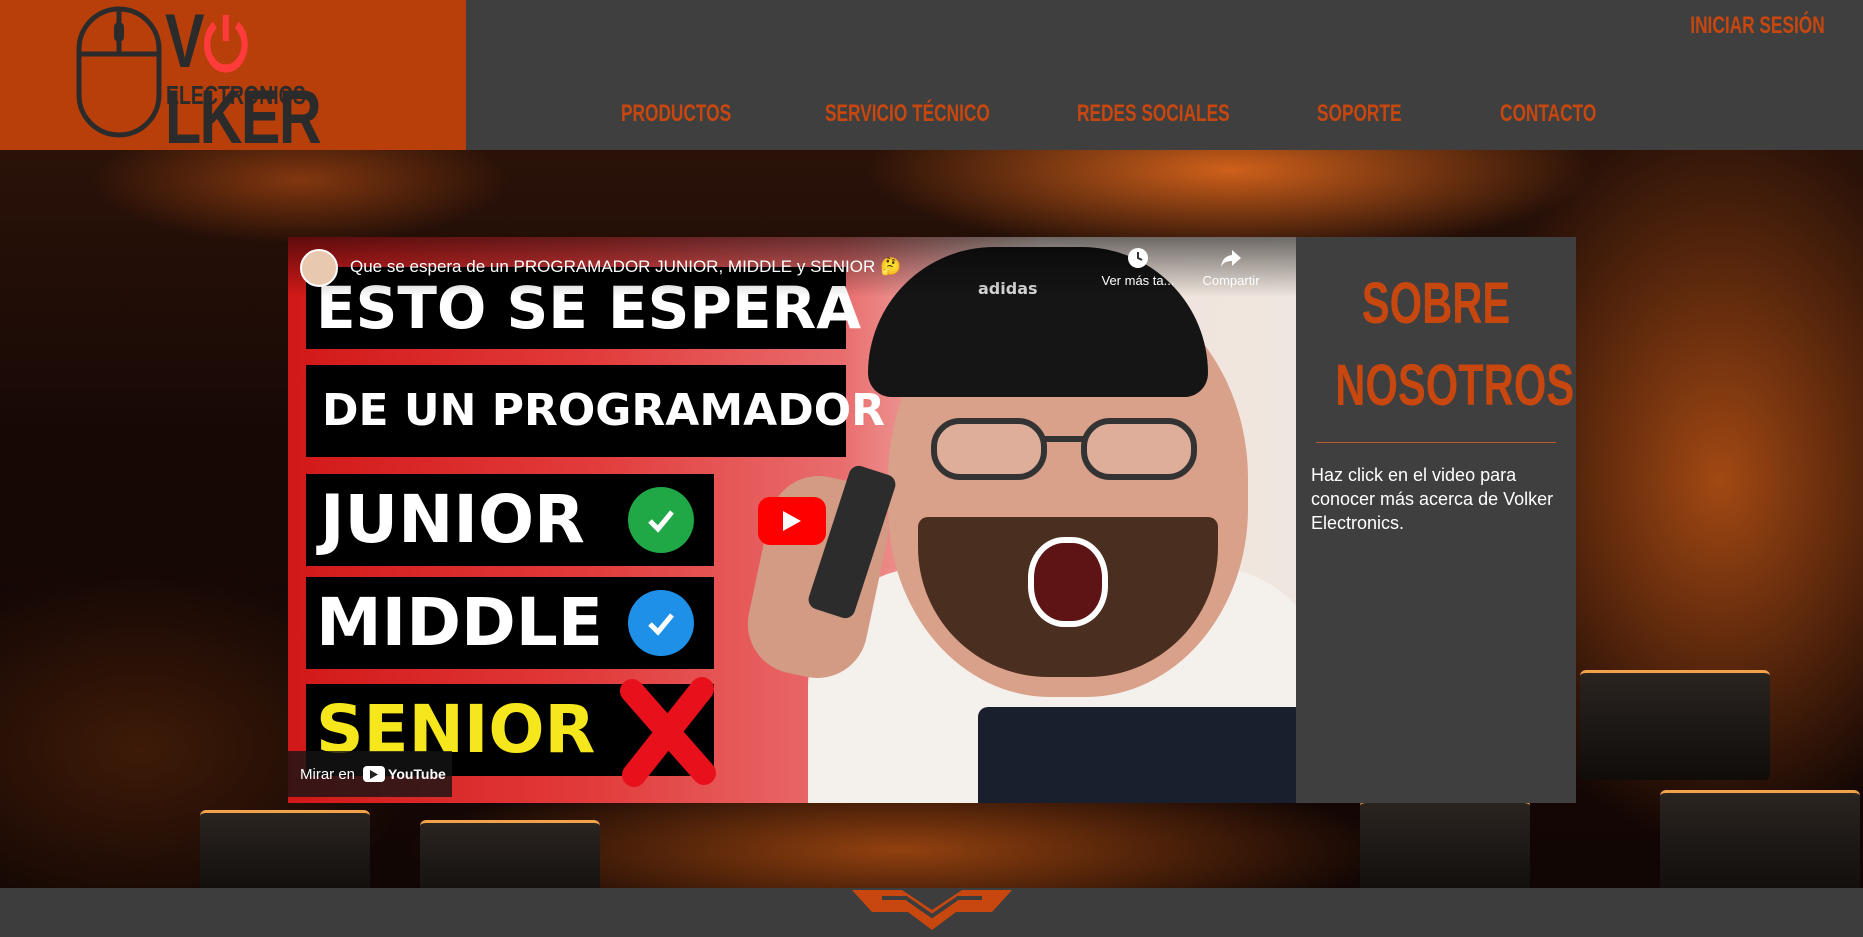 This screenshot has height=937, width=1863. Describe the element at coordinates (1231, 280) in the screenshot. I see `share-label: Compartir` at that location.